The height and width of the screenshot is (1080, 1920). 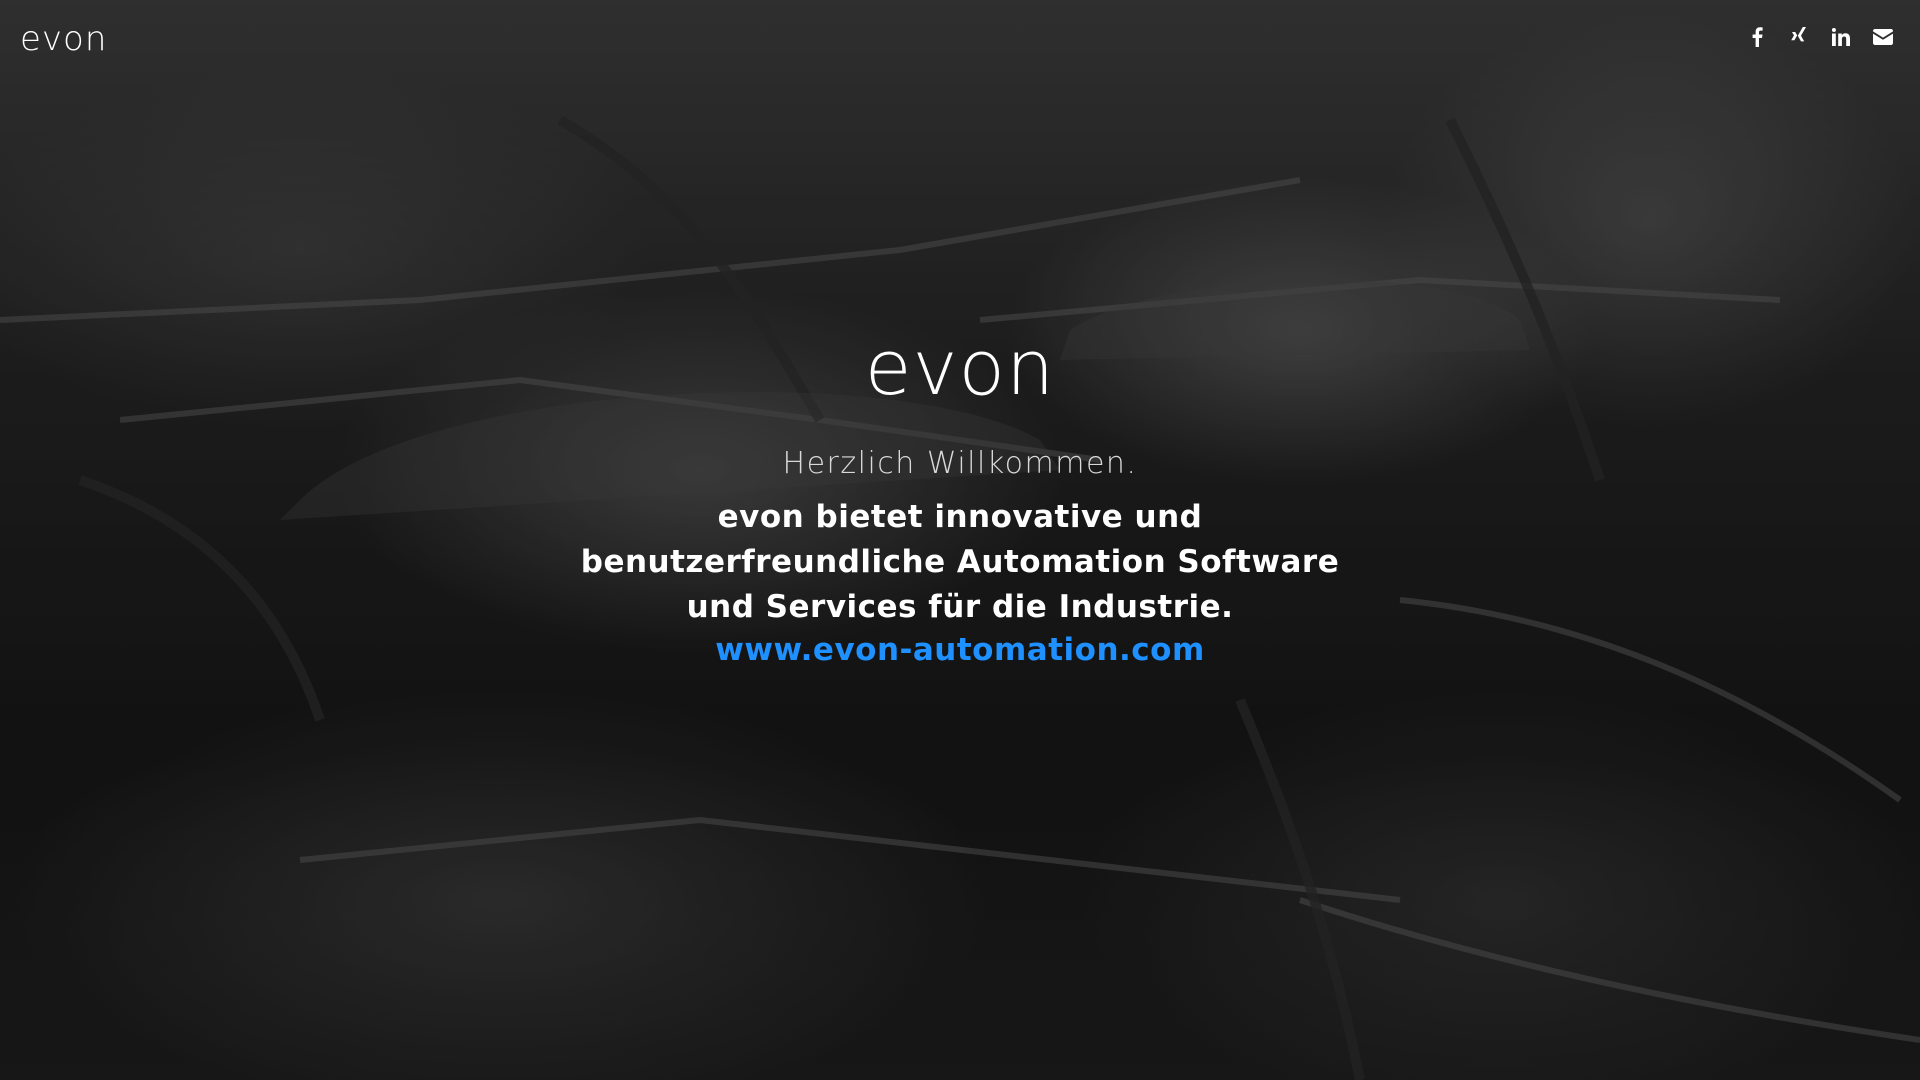 I want to click on linkedin-link, so click(x=1841, y=37).